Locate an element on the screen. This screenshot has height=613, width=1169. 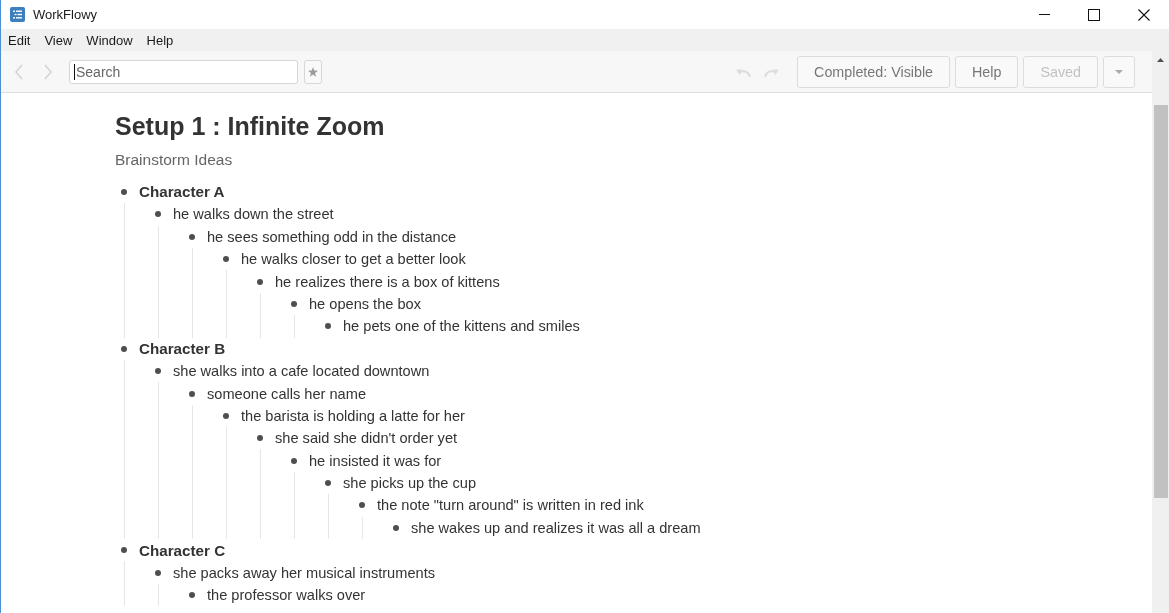
outline-item-text: she said she didn't order yet is located at coordinates (366, 438).